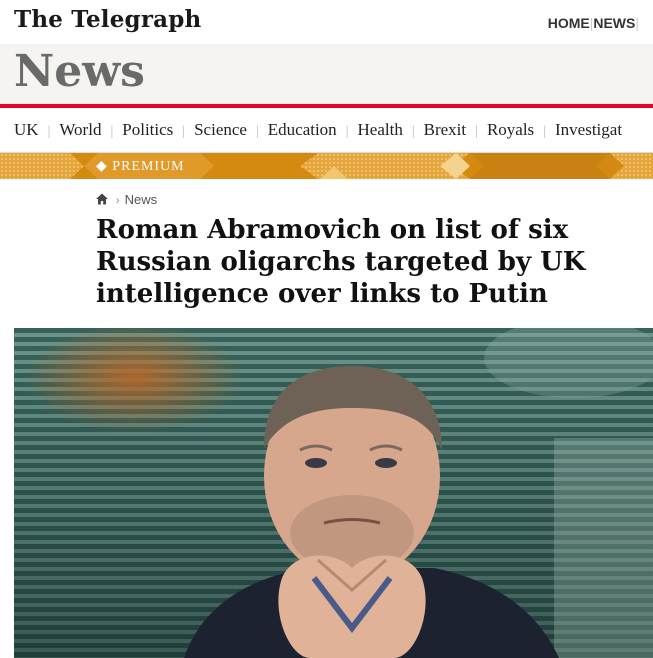 The width and height of the screenshot is (653, 658). What do you see at coordinates (569, 23) in the screenshot?
I see `nav-home-link: HOME` at bounding box center [569, 23].